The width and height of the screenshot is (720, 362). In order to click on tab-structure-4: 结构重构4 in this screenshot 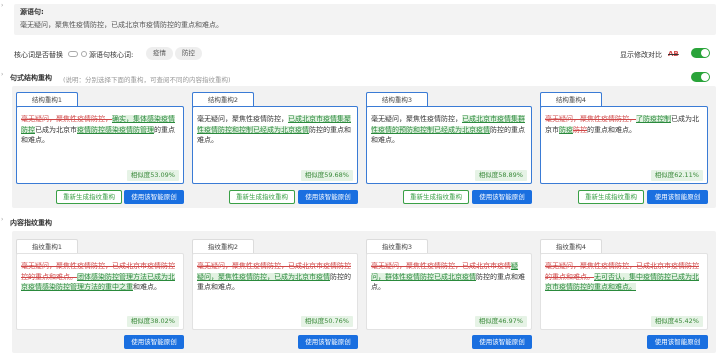, I will do `click(571, 99)`.